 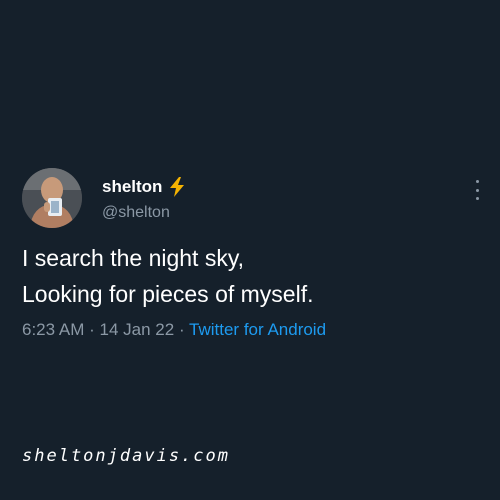 What do you see at coordinates (133, 258) in the screenshot?
I see `tweet-text-line: I search the night sky,` at bounding box center [133, 258].